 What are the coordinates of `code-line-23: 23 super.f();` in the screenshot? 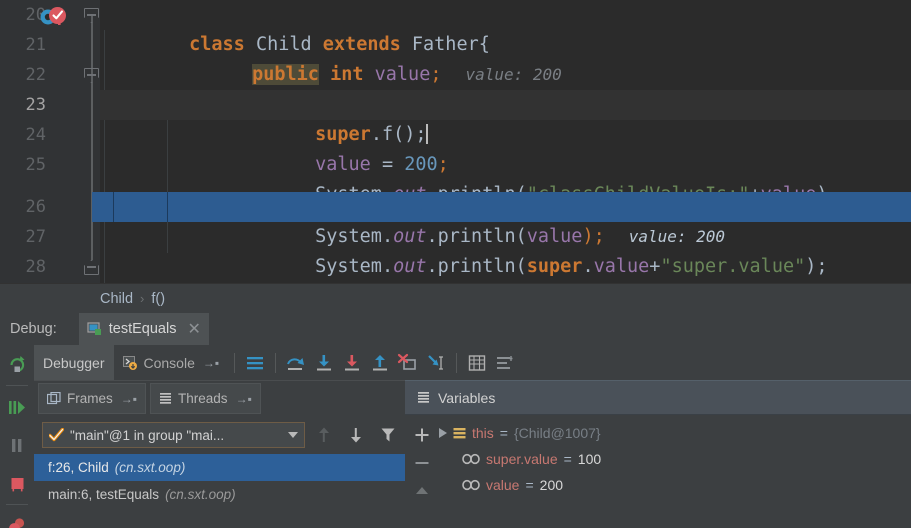 It's located at (455, 117).